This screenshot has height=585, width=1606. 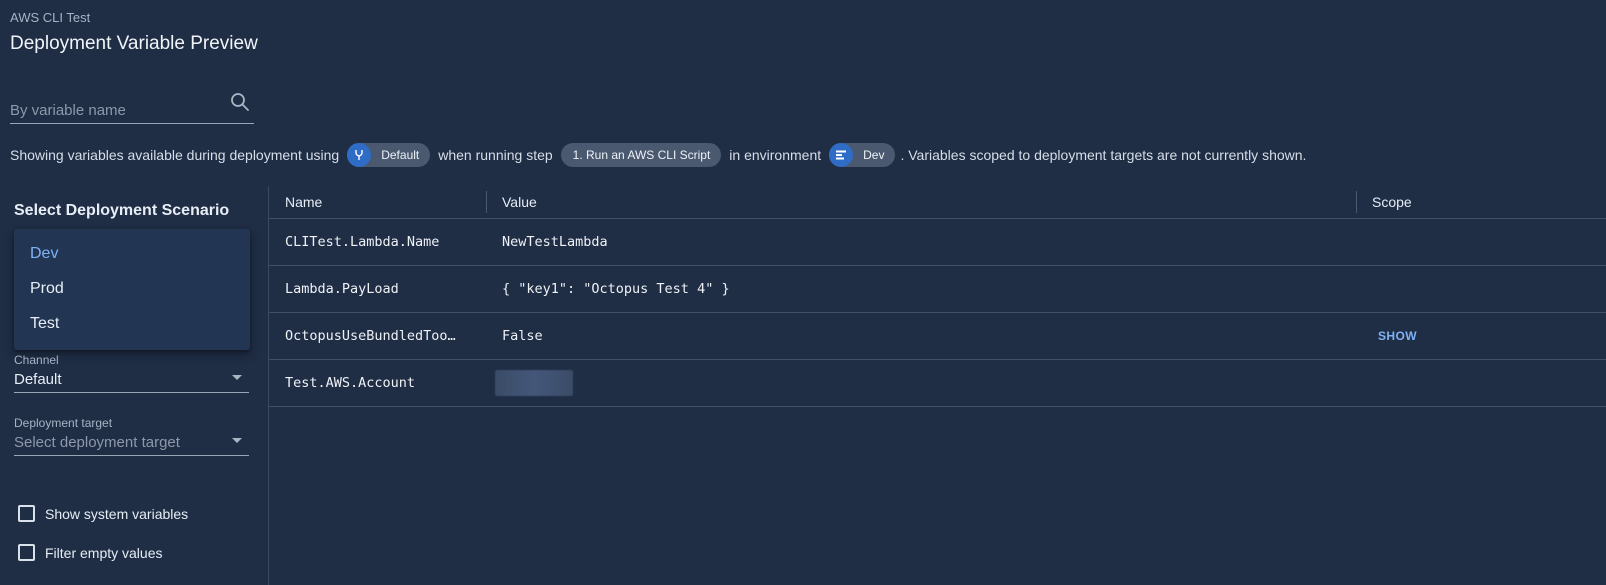 I want to click on filter-empty-values-option: Filter empty values, so click(x=90, y=552).